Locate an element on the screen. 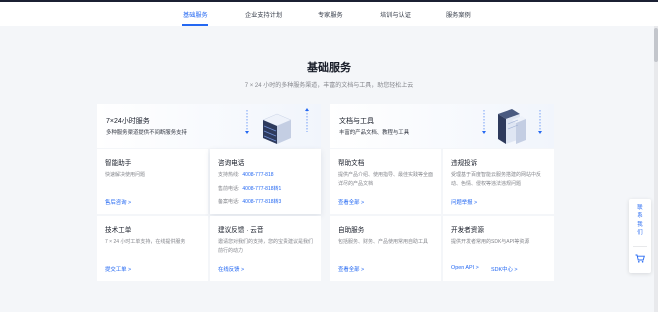 This screenshot has height=312, width=658. contact-us-button: 联系我们 is located at coordinates (640, 221).